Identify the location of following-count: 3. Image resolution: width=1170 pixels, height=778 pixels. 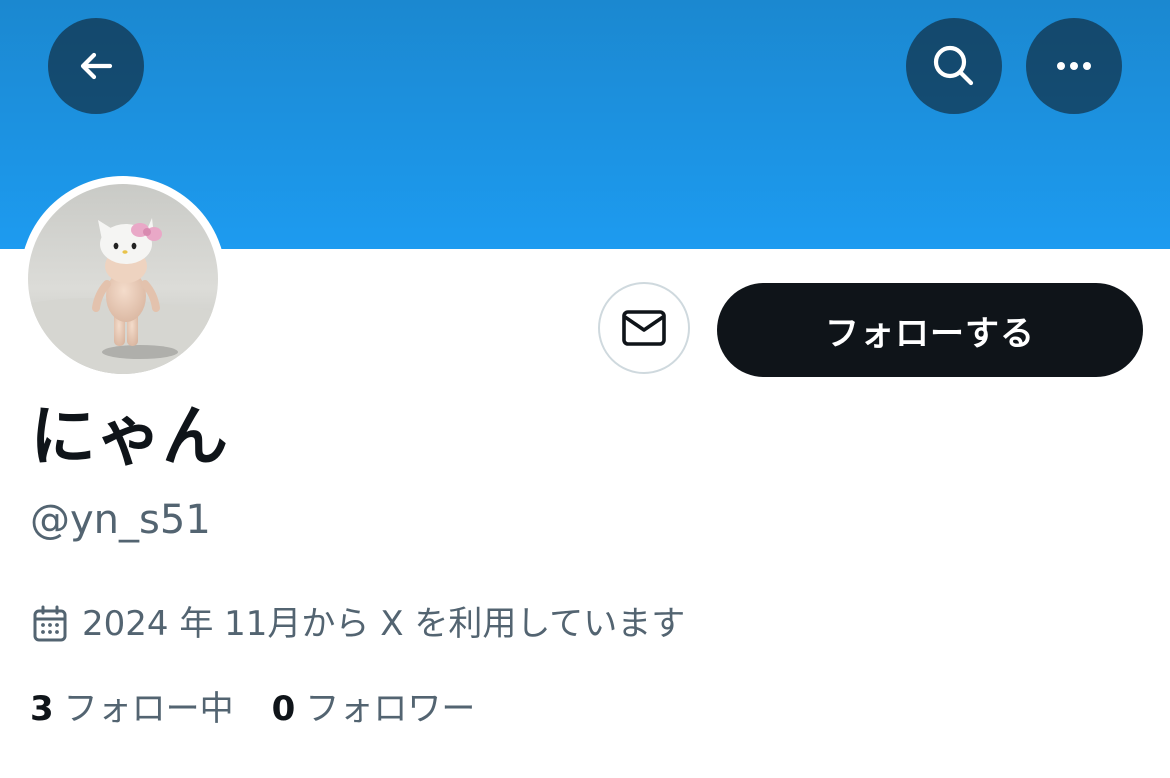
(42, 709).